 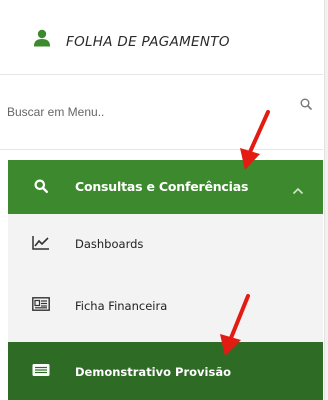 I want to click on user-icon, so click(x=42, y=38).